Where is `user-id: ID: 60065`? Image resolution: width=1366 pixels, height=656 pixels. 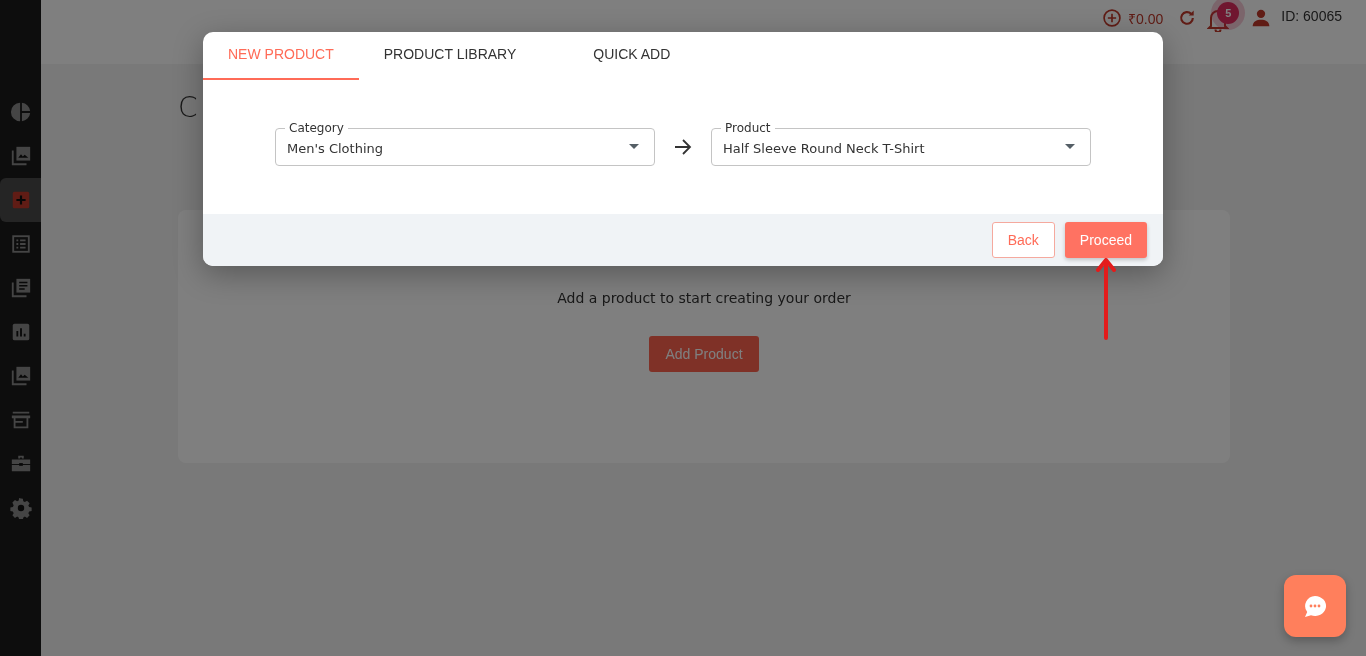
user-id: ID: 60065 is located at coordinates (1311, 16).